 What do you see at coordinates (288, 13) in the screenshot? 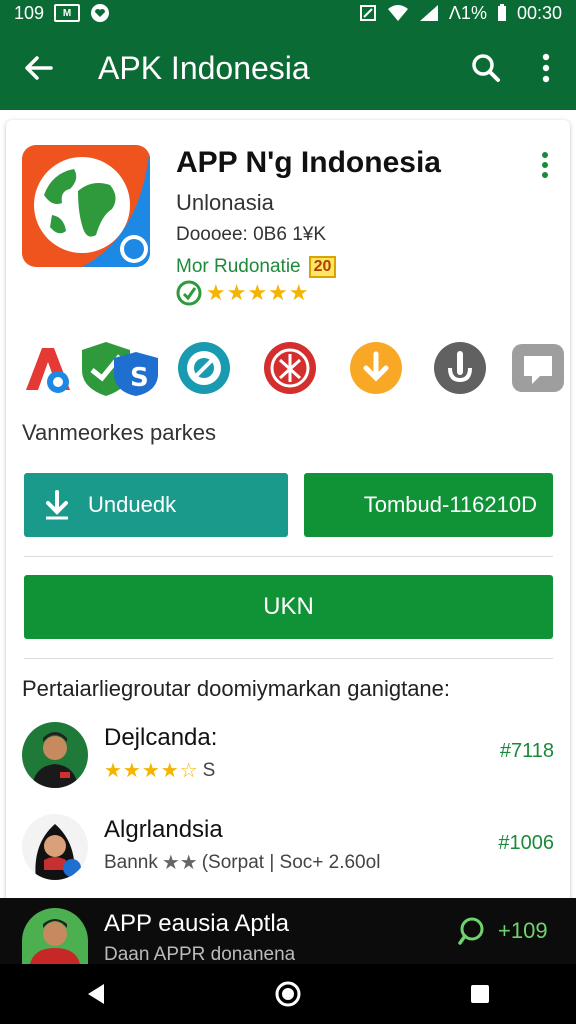
I see `status-bar: 109 M Λ1% 00:30` at bounding box center [288, 13].